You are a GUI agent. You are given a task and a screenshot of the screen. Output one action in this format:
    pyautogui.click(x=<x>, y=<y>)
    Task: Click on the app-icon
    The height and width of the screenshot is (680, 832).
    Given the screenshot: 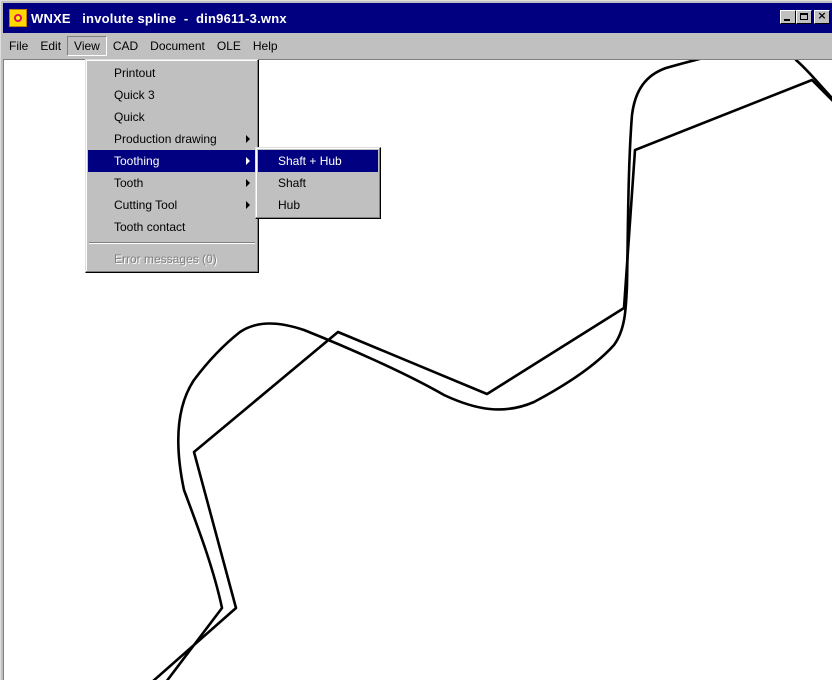 What is the action you would take?
    pyautogui.click(x=18, y=18)
    